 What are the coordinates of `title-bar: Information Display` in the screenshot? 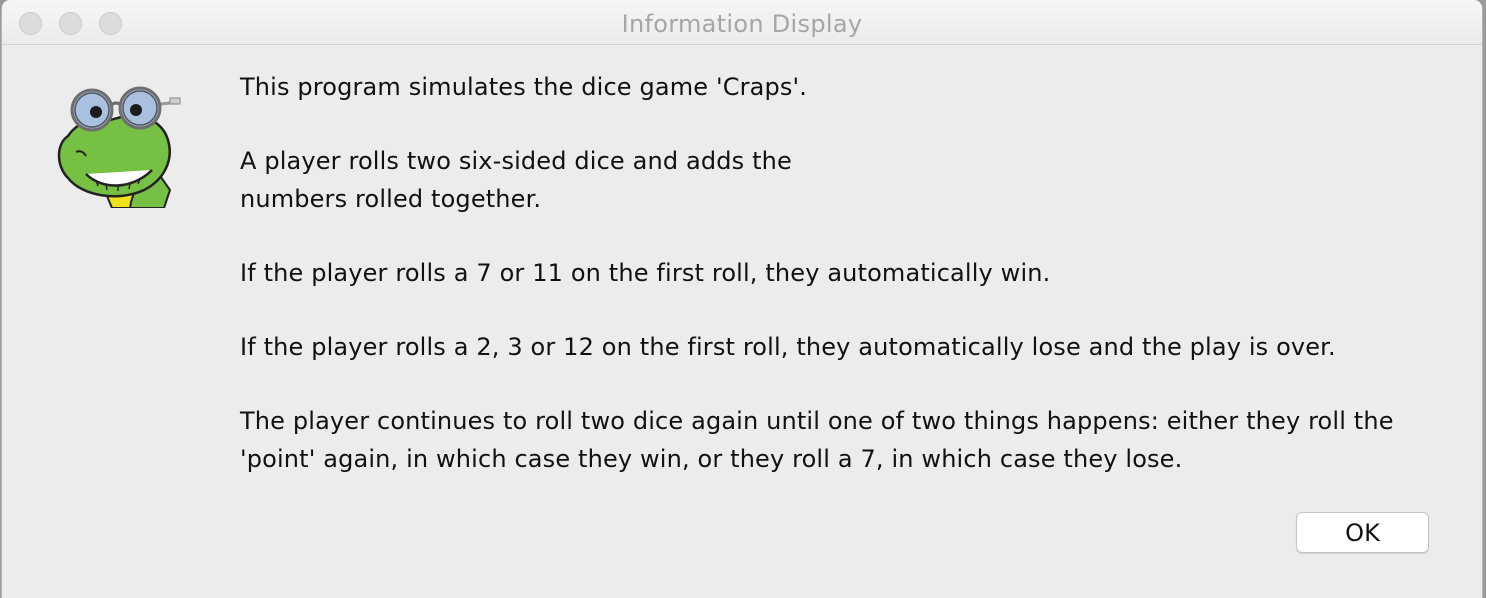 It's located at (742, 22).